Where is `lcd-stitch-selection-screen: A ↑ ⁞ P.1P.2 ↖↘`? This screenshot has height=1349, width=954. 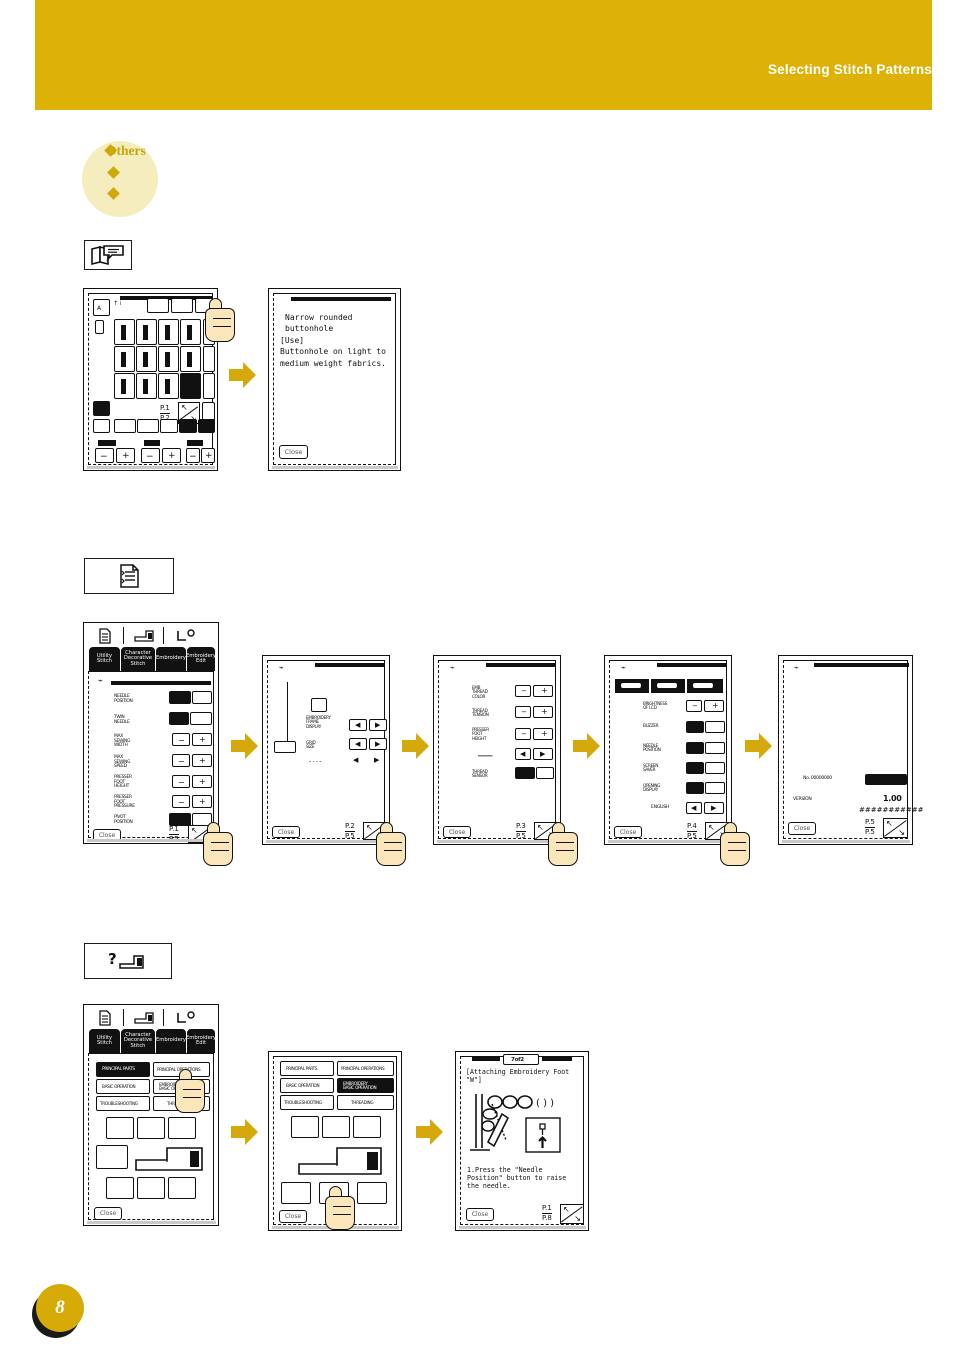 lcd-stitch-selection-screen: A ↑ ⁞ P.1P.2 ↖↘ is located at coordinates (150, 379).